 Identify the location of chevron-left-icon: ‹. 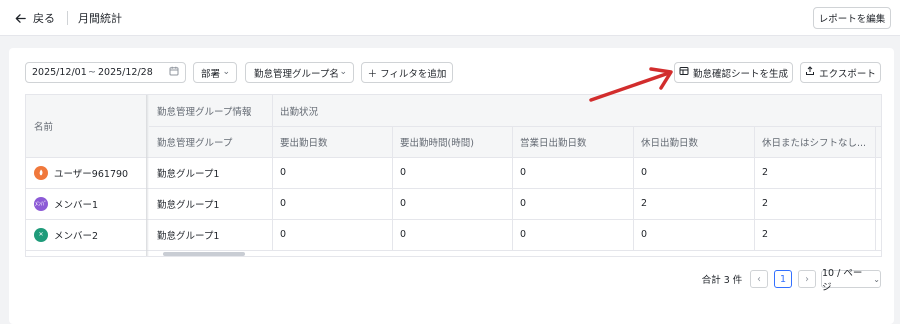
(759, 279).